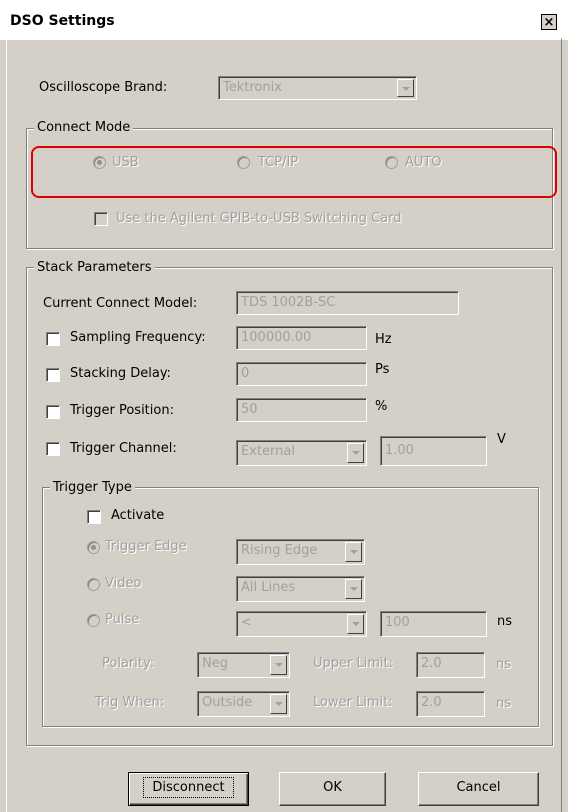  Describe the element at coordinates (504, 664) in the screenshot. I see `upper-limit-unit: ns` at that location.